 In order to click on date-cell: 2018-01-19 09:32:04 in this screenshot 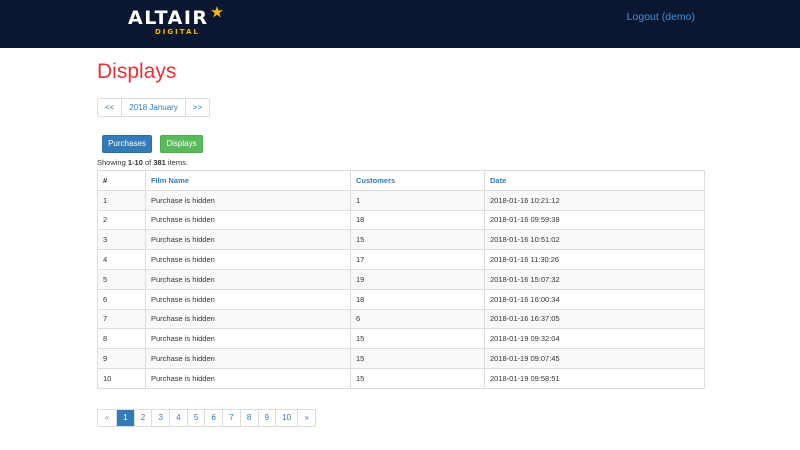, I will do `click(594, 339)`.